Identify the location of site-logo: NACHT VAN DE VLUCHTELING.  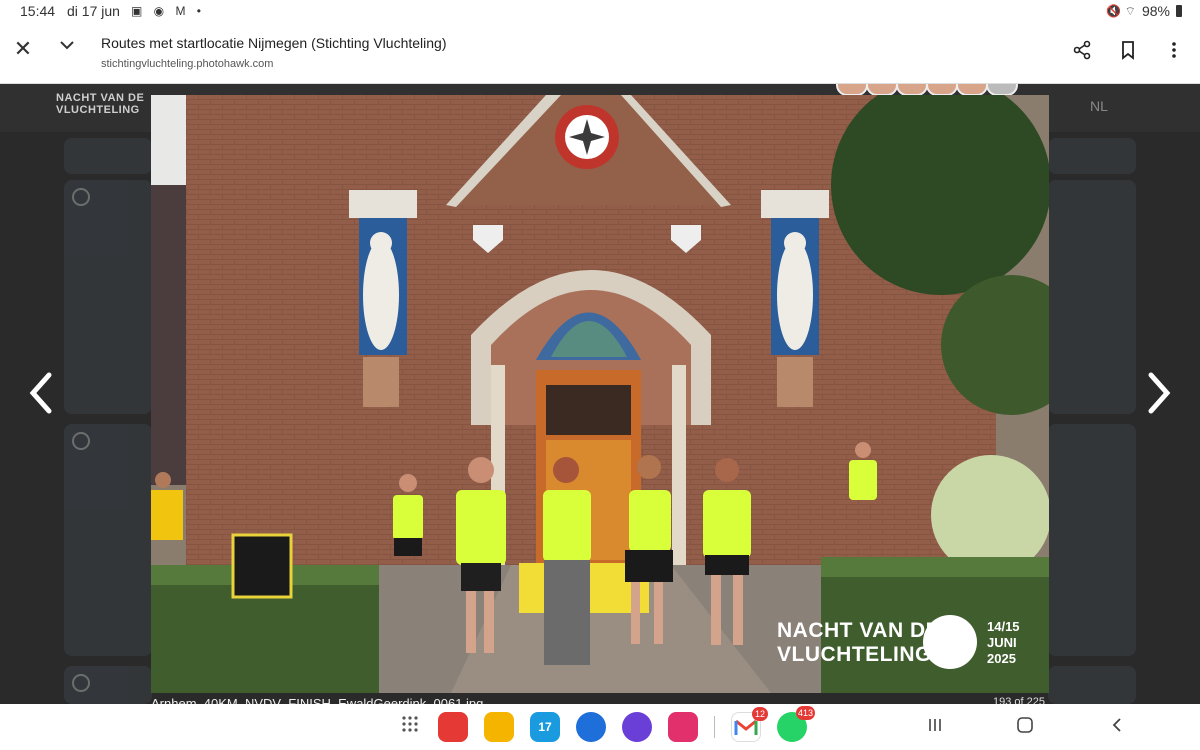
(100, 104).